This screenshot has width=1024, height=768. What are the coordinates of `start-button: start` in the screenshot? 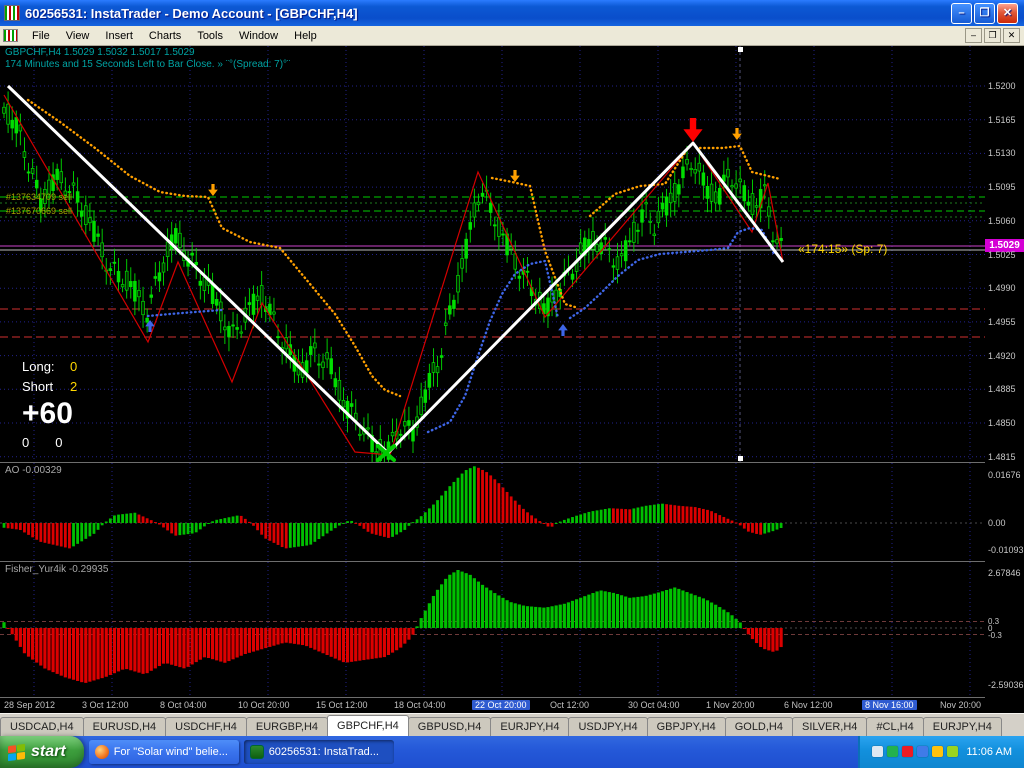 It's located at (42, 752).